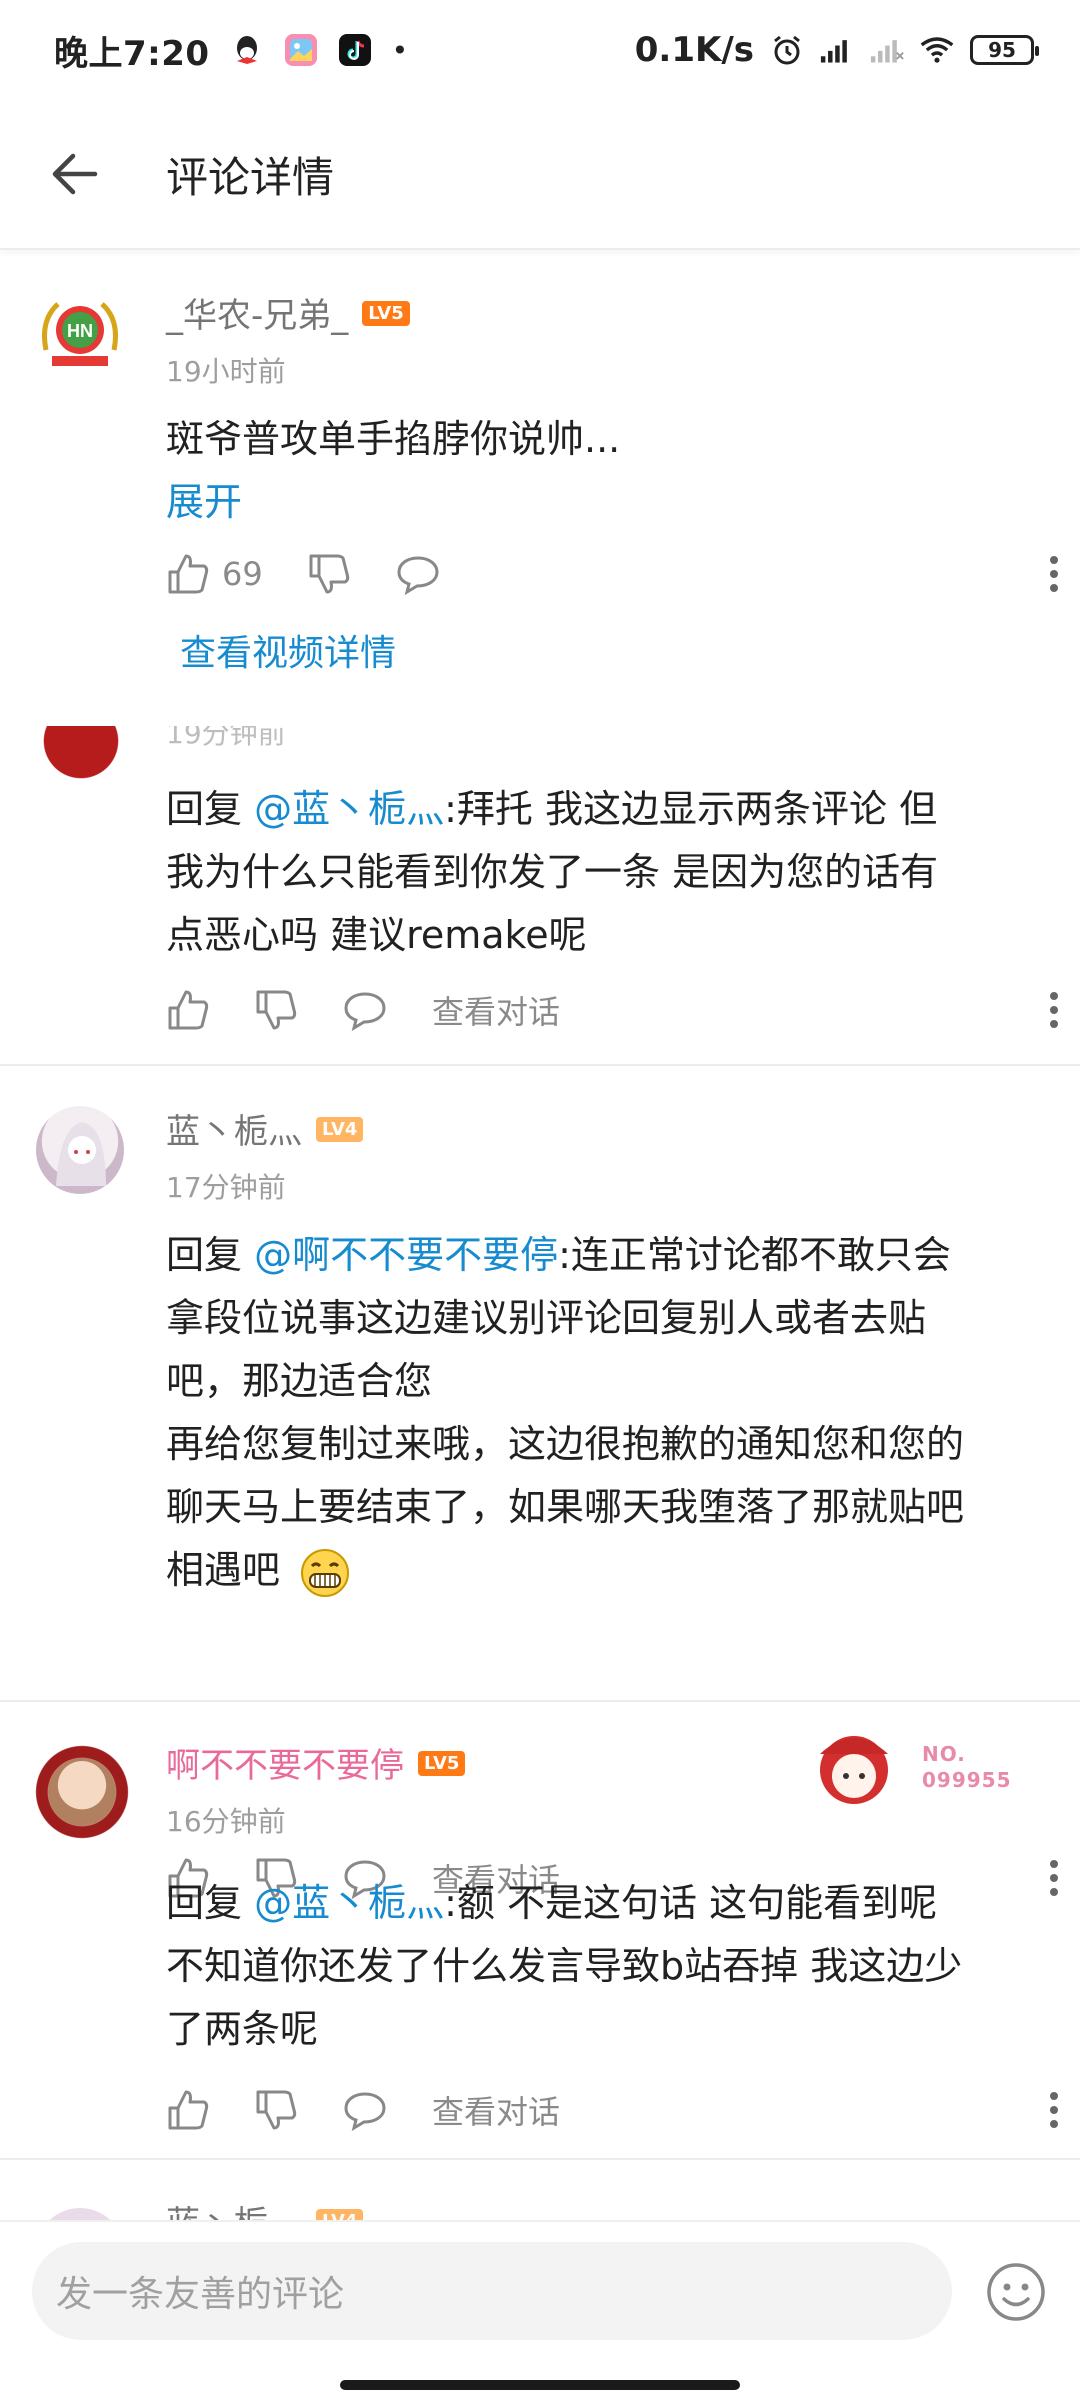 The image size is (1080, 2400). What do you see at coordinates (257, 316) in the screenshot?
I see `username: _华农-兄弟_` at bounding box center [257, 316].